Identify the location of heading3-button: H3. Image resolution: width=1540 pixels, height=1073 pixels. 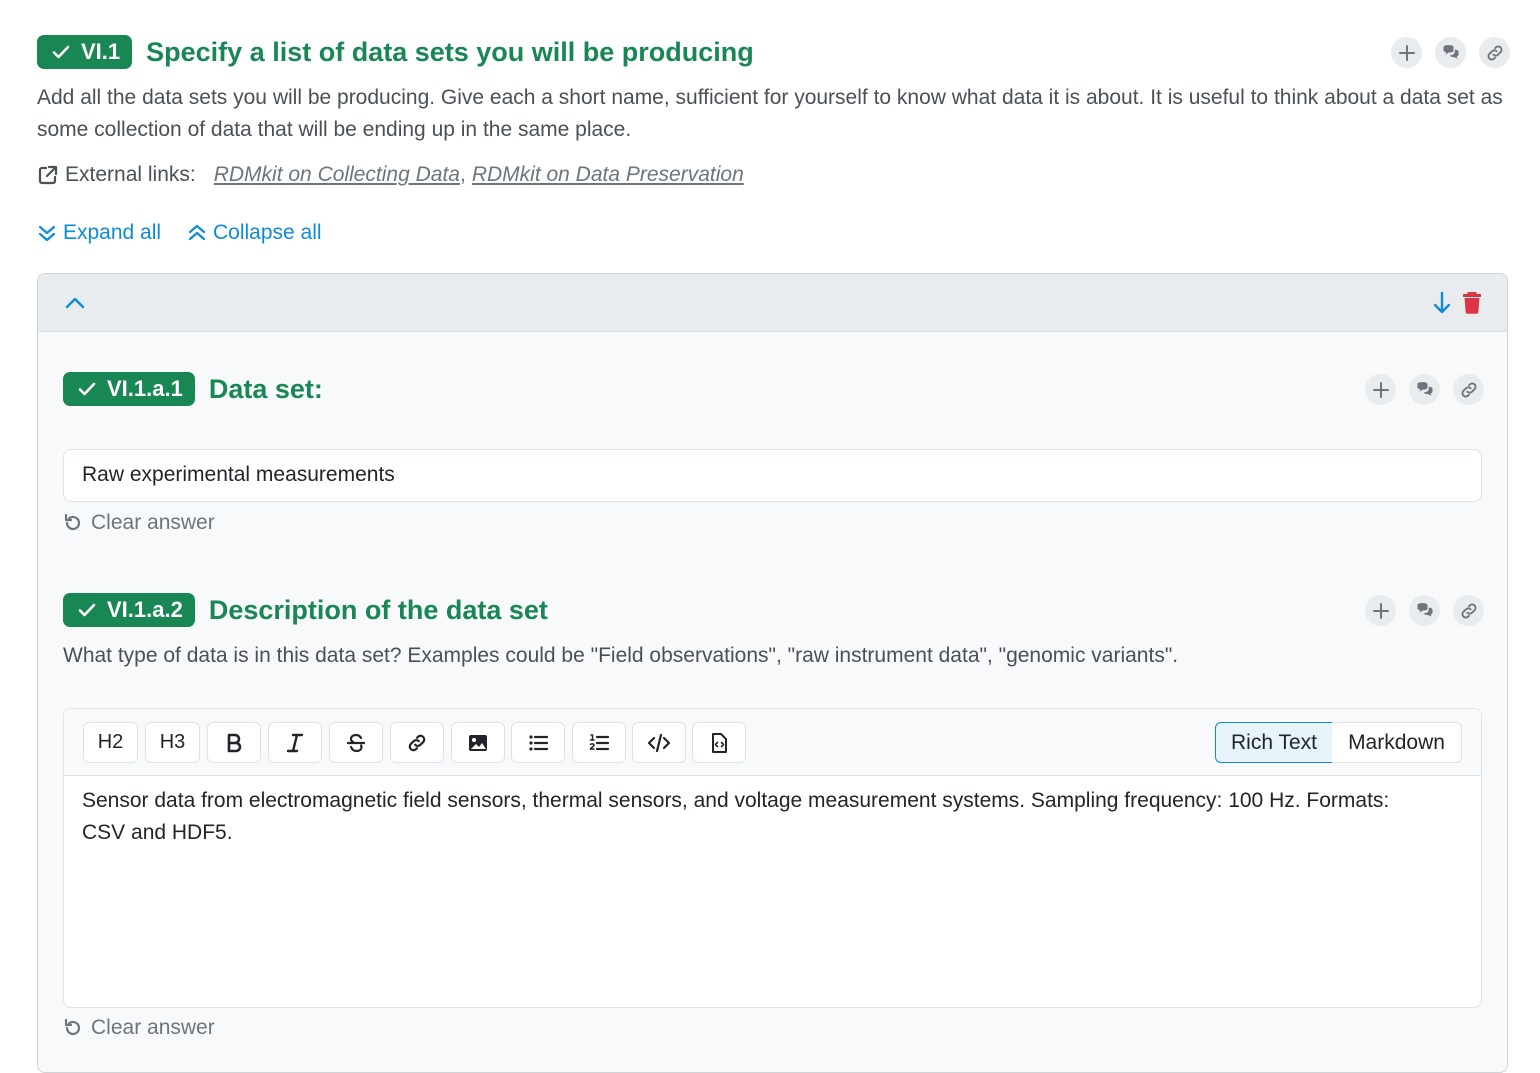
(172, 742).